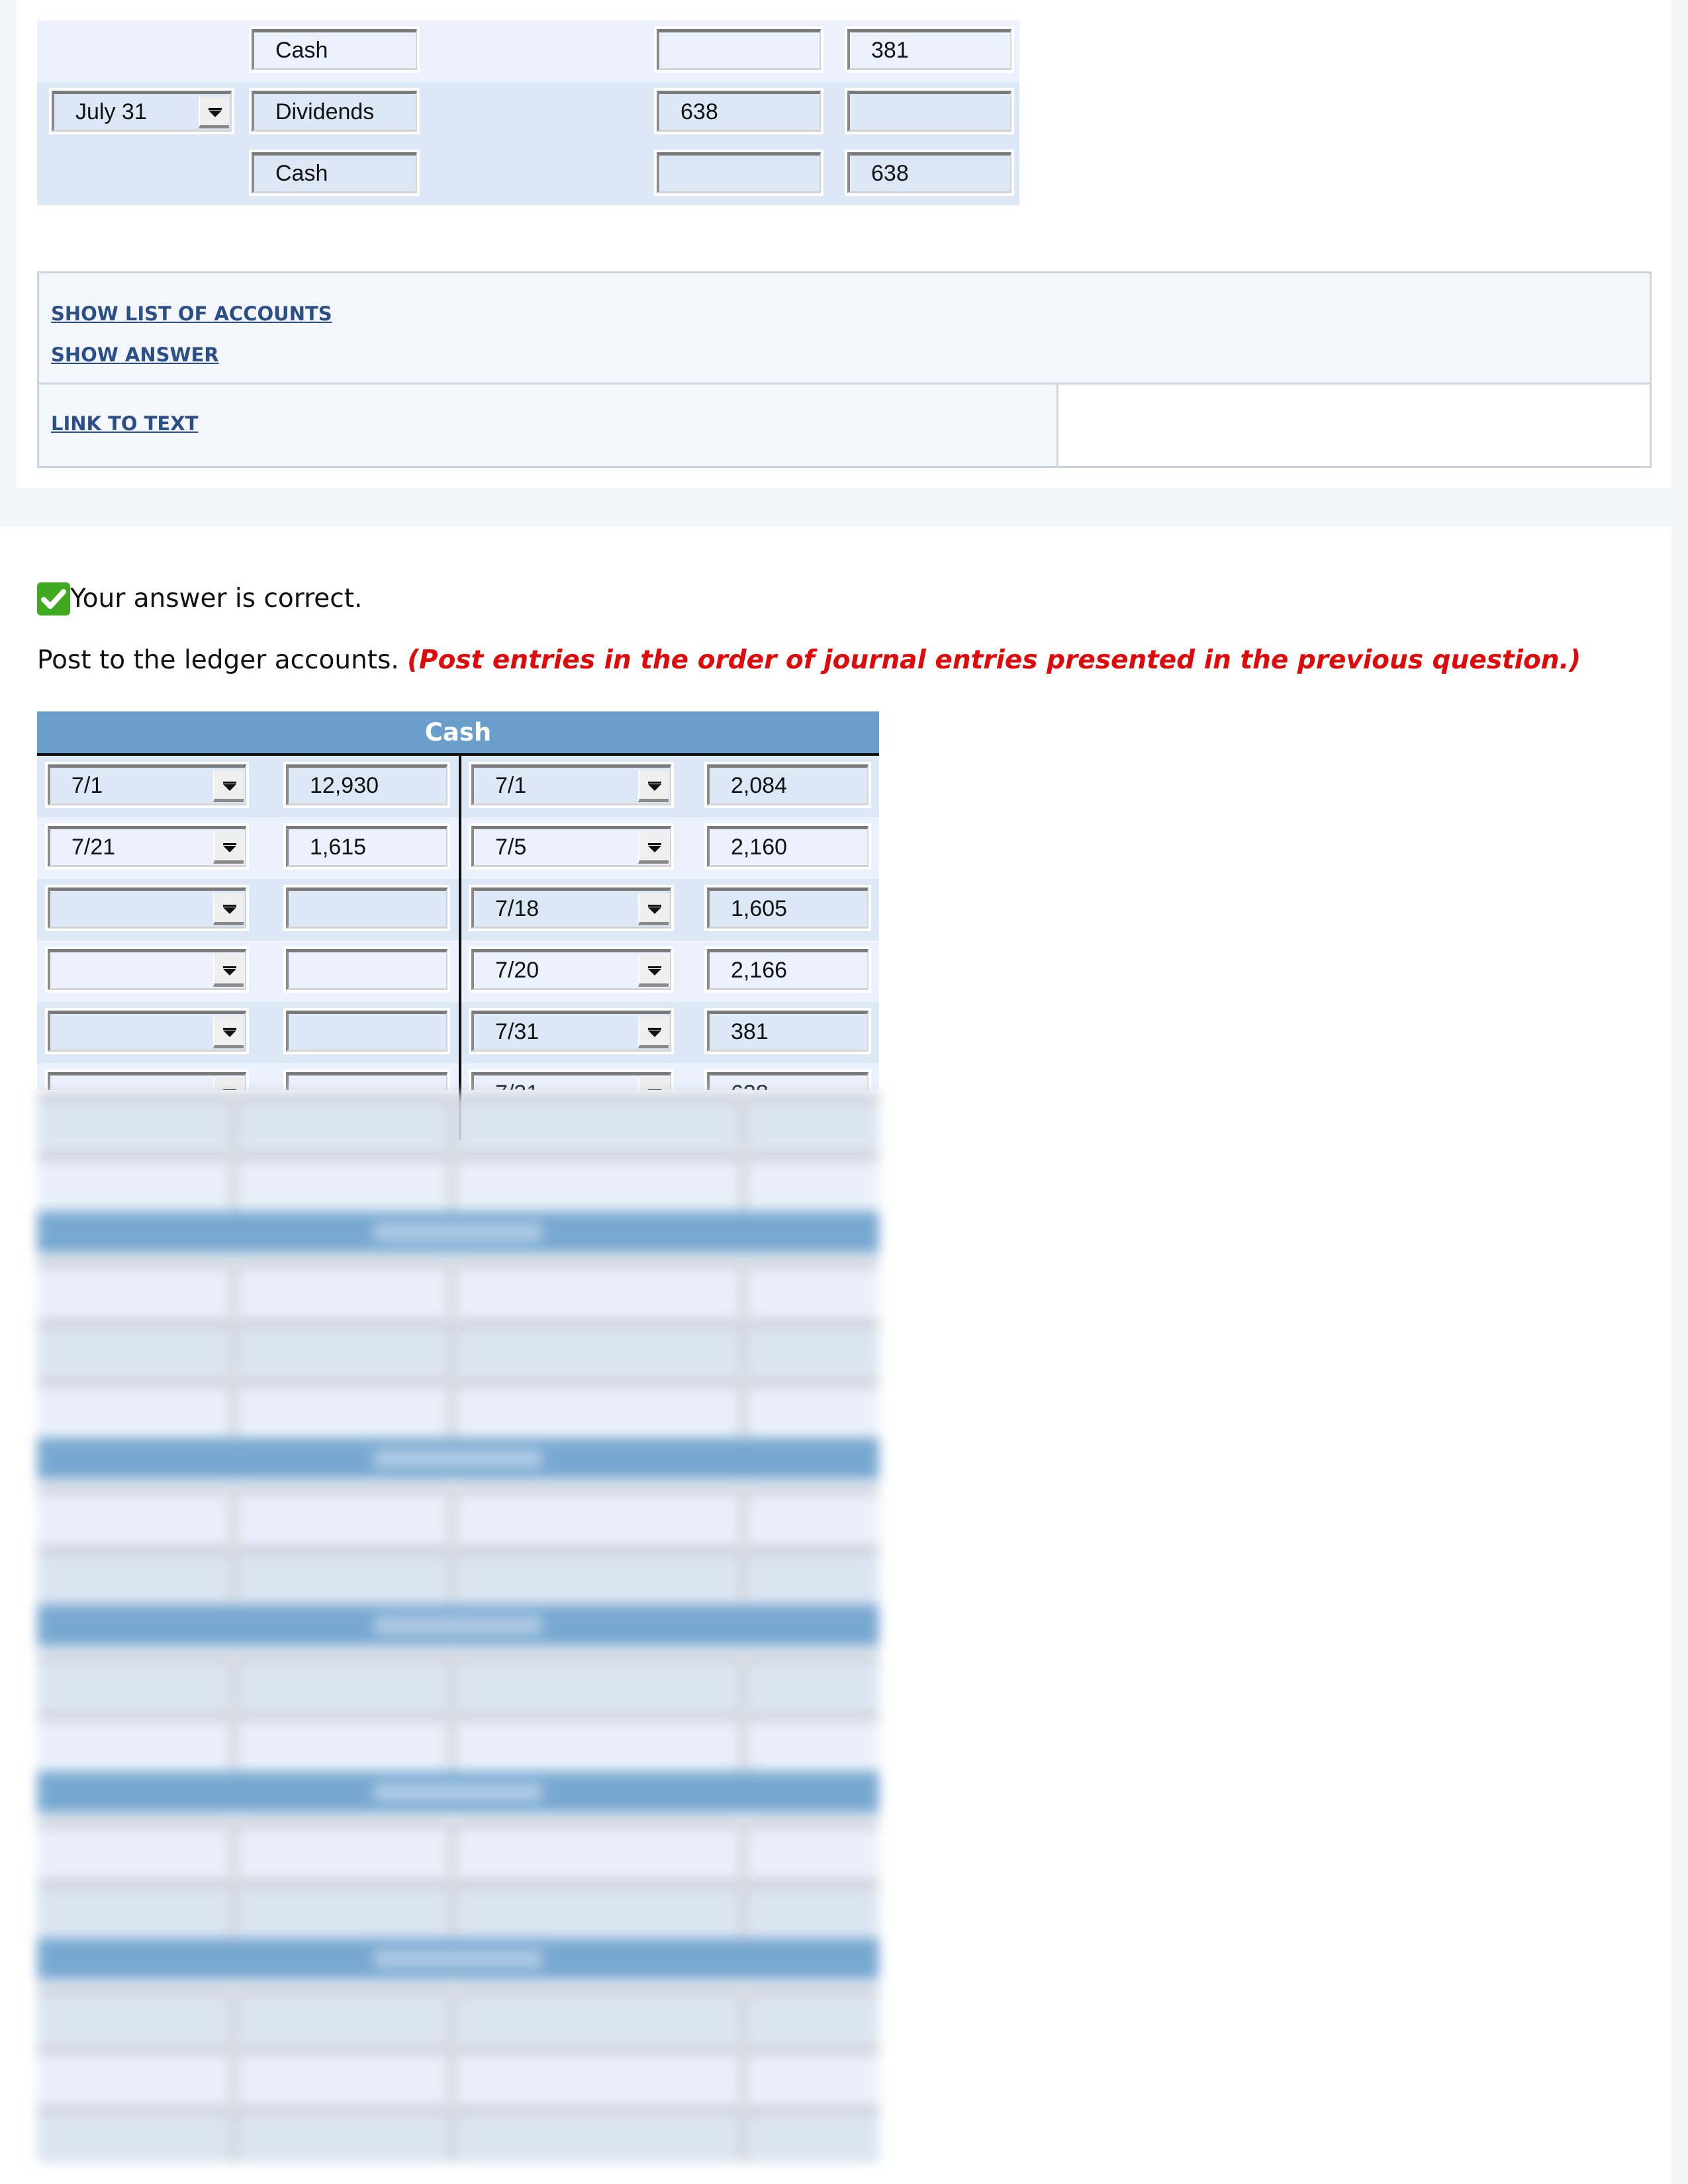 Image resolution: width=1688 pixels, height=2184 pixels. I want to click on credit-amount-field: 2,160, so click(787, 846).